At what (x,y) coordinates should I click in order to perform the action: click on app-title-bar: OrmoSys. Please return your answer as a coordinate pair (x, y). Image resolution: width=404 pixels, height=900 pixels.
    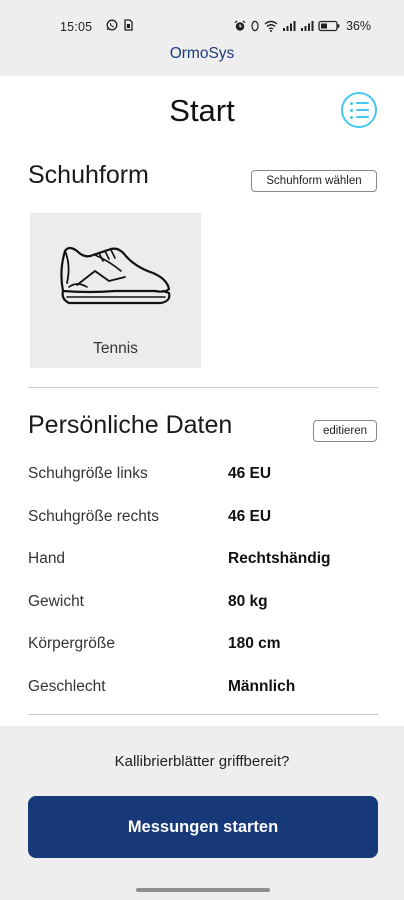
    Looking at the image, I should click on (202, 59).